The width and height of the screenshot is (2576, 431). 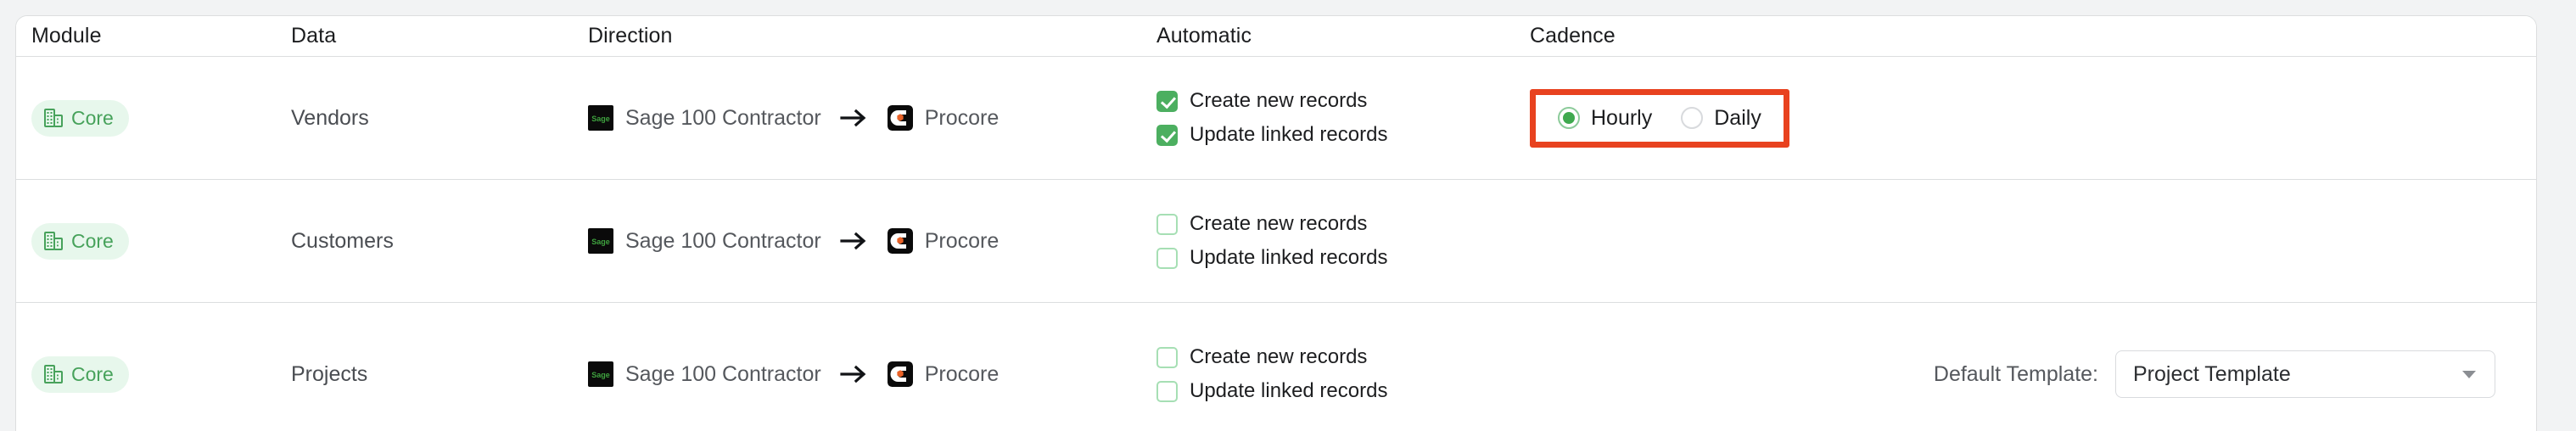 I want to click on cell-data: Customers, so click(x=440, y=241).